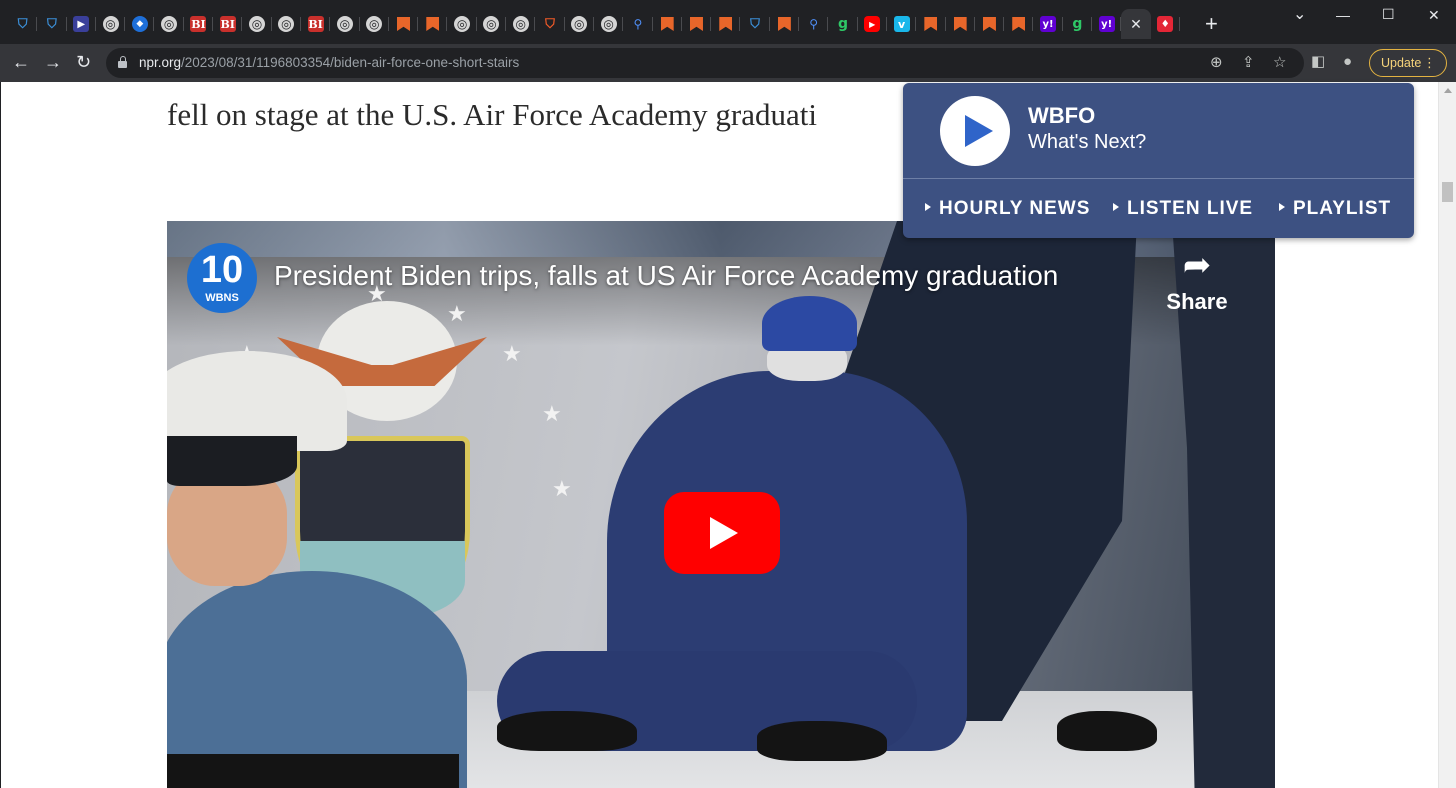 This screenshot has height=788, width=1456. What do you see at coordinates (1429, 63) in the screenshot?
I see `menu-kebab-icon: ⋮` at bounding box center [1429, 63].